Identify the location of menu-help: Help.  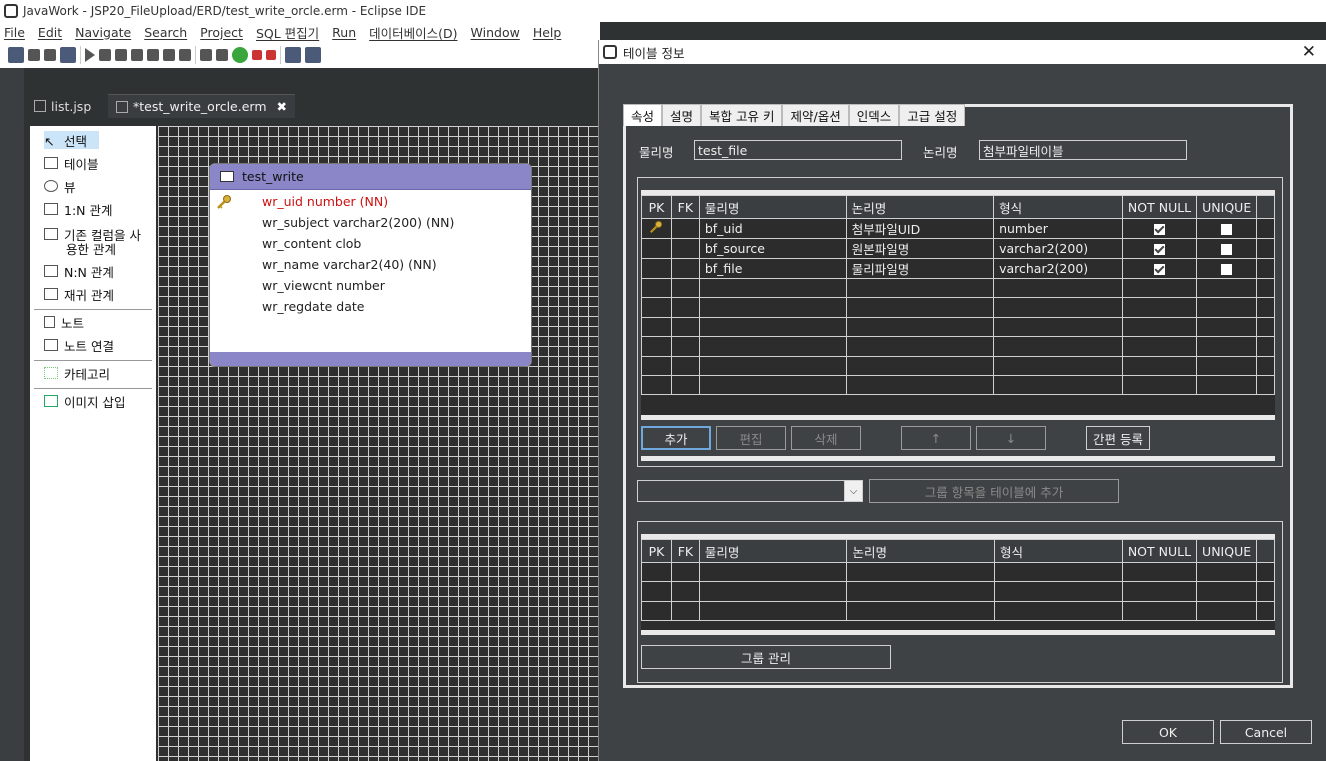
(547, 32).